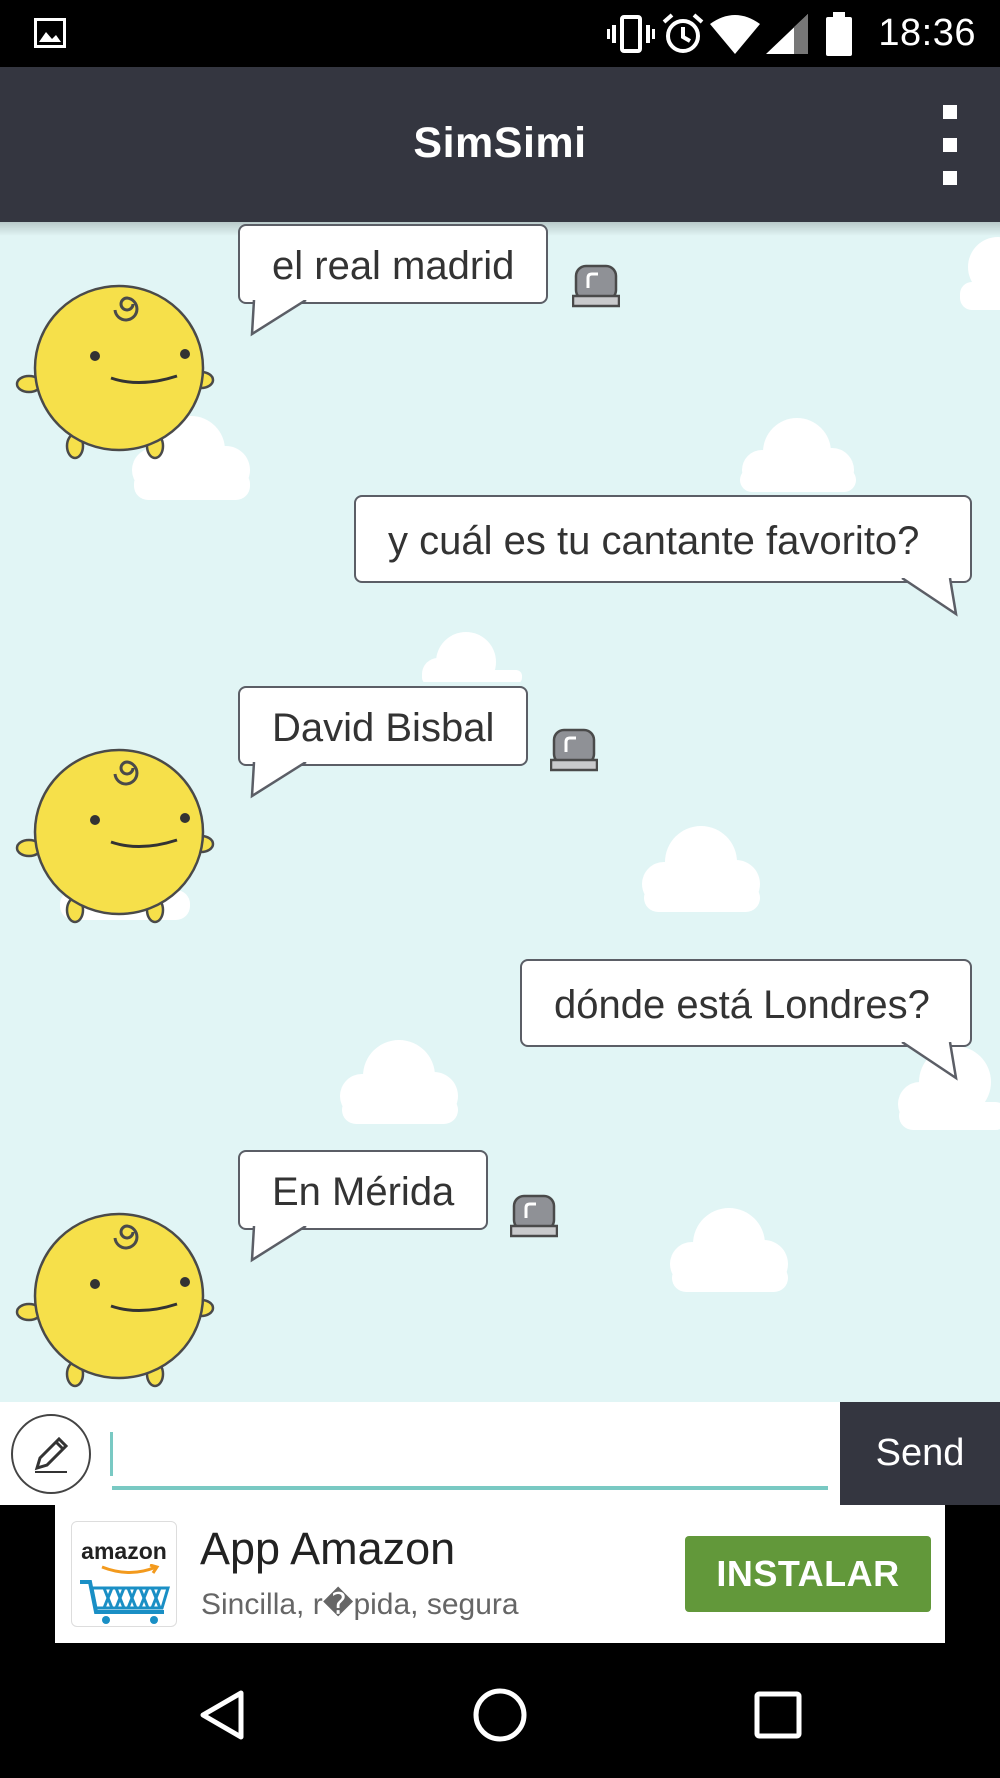 Image resolution: width=1000 pixels, height=1778 pixels. I want to click on install-button: INSTALAR, so click(808, 1574).